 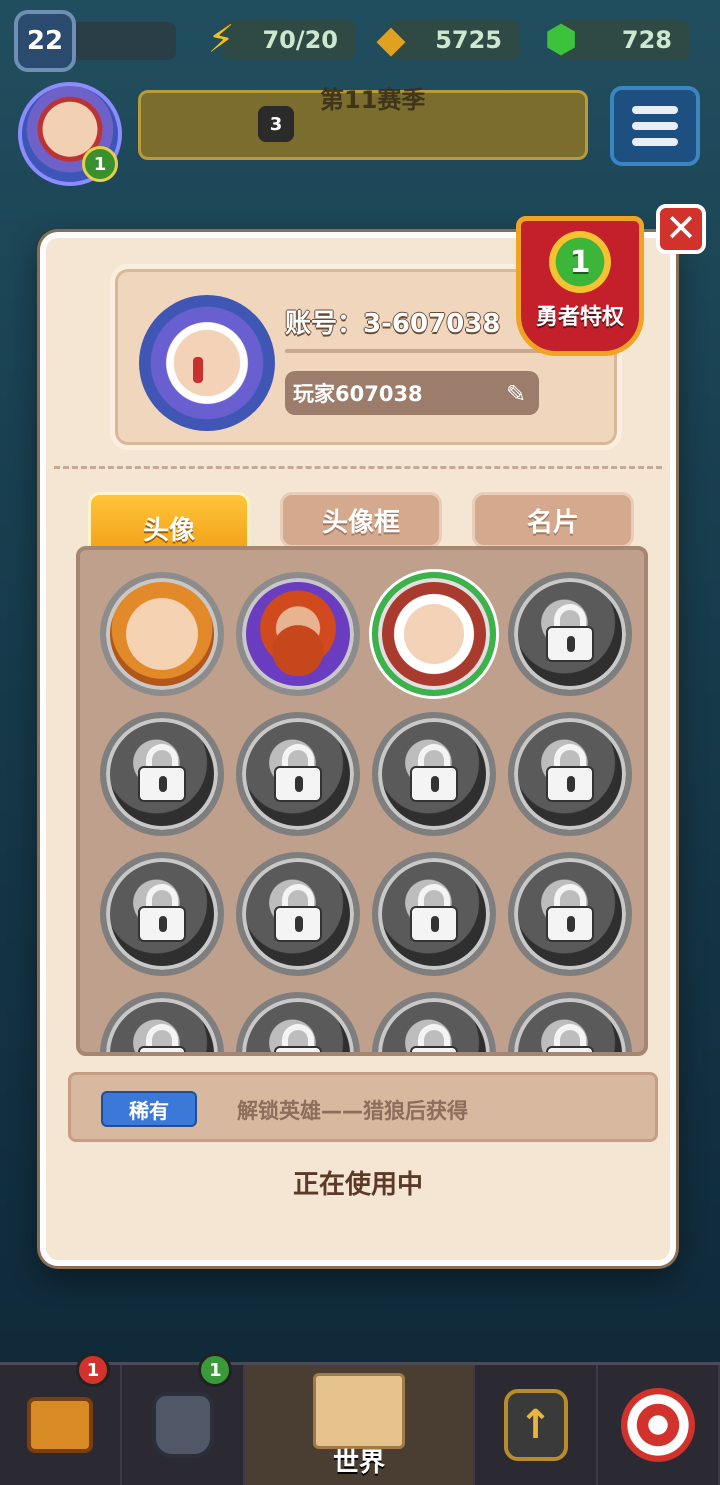 I want to click on nav-world: 世界, so click(x=360, y=1425).